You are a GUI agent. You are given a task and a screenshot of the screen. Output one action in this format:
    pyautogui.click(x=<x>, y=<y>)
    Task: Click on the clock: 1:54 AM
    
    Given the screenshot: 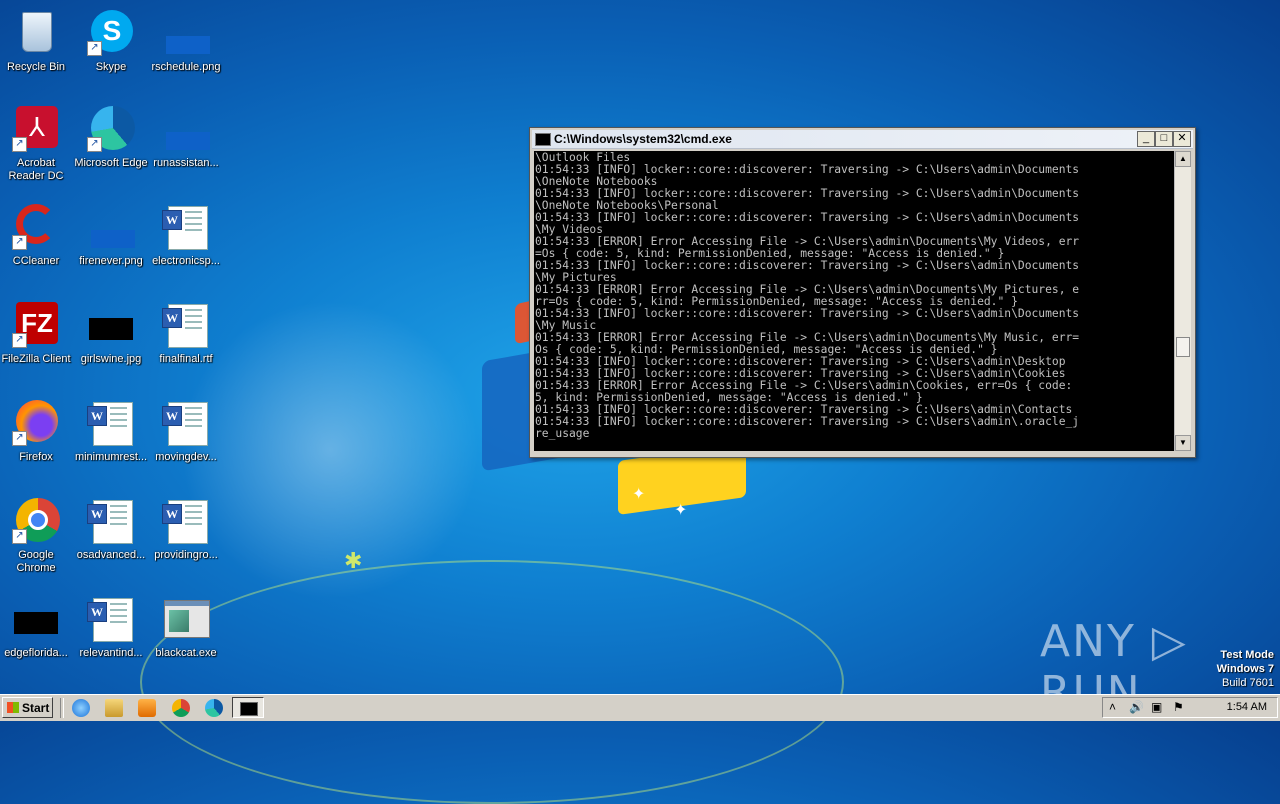 What is the action you would take?
    pyautogui.click(x=1247, y=707)
    